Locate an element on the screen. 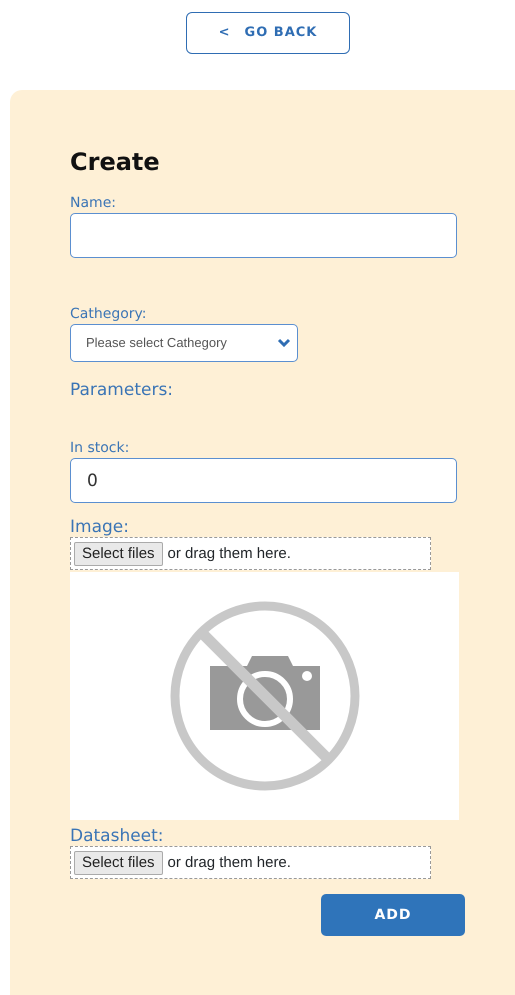 This screenshot has width=515, height=995. add-button: ADD is located at coordinates (393, 915).